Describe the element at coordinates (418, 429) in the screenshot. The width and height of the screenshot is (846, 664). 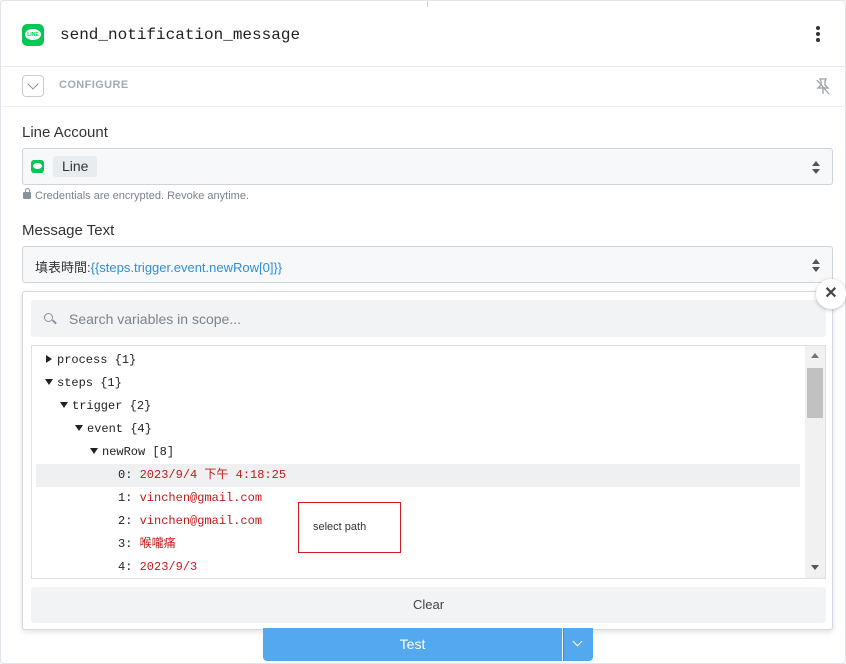
I see `tree-node-event: event {4}` at that location.